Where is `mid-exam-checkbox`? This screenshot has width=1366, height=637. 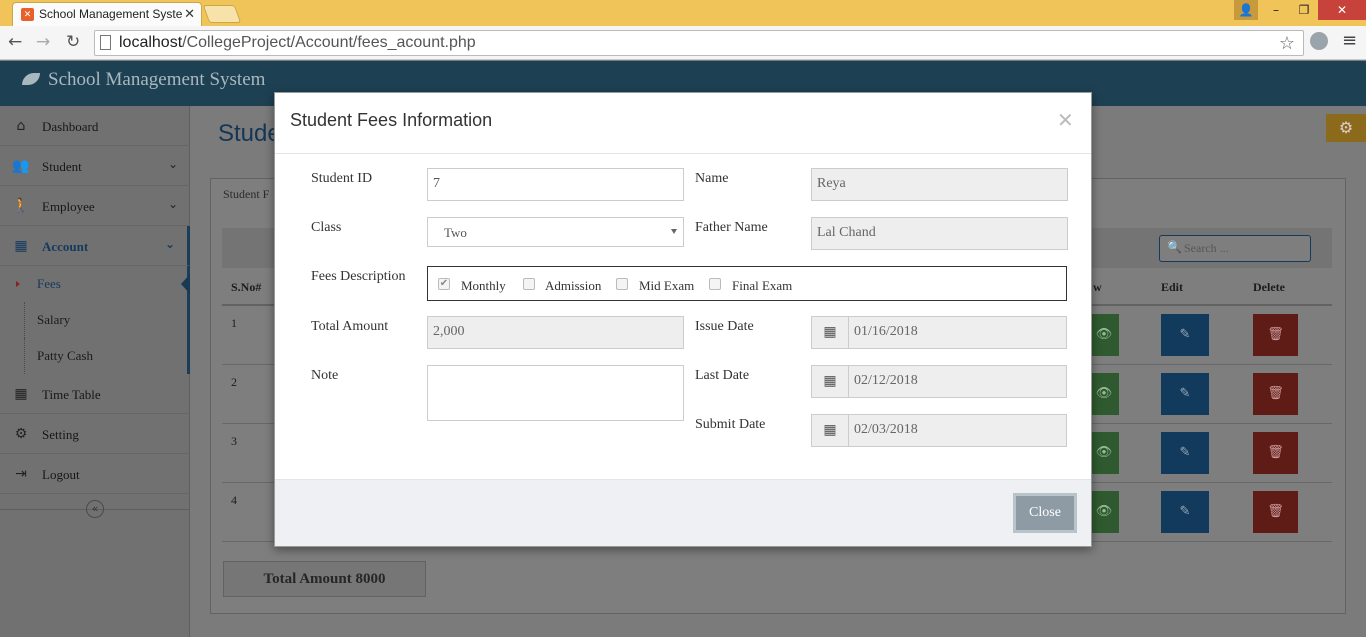 mid-exam-checkbox is located at coordinates (622, 284).